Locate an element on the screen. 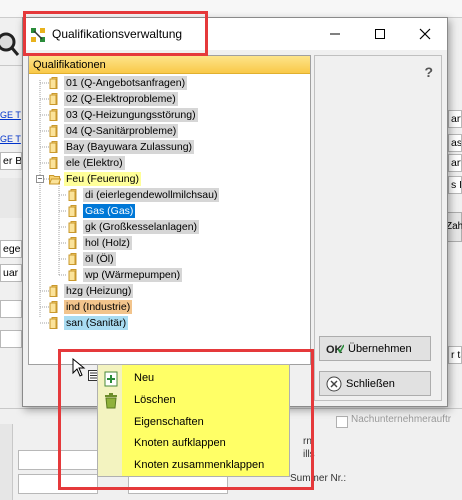 This screenshot has width=462, height=500. menu-item-expand-nodes: Knoten aufklappen is located at coordinates (193, 444).